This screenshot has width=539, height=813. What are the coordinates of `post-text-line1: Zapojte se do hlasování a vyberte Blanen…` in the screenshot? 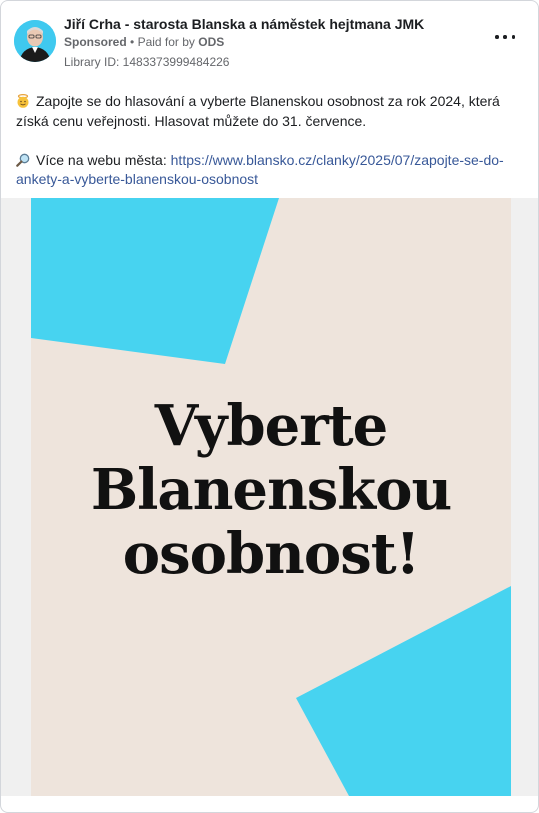 It's located at (258, 111).